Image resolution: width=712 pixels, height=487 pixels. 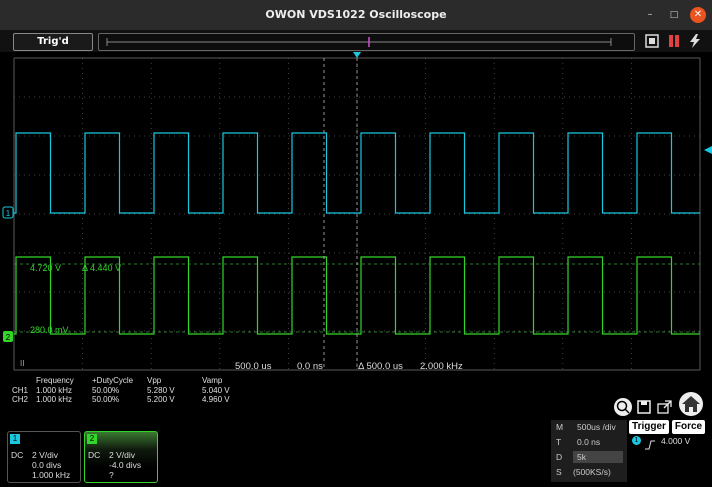 I want to click on ch2-ground-marker: 2, so click(x=8, y=336).